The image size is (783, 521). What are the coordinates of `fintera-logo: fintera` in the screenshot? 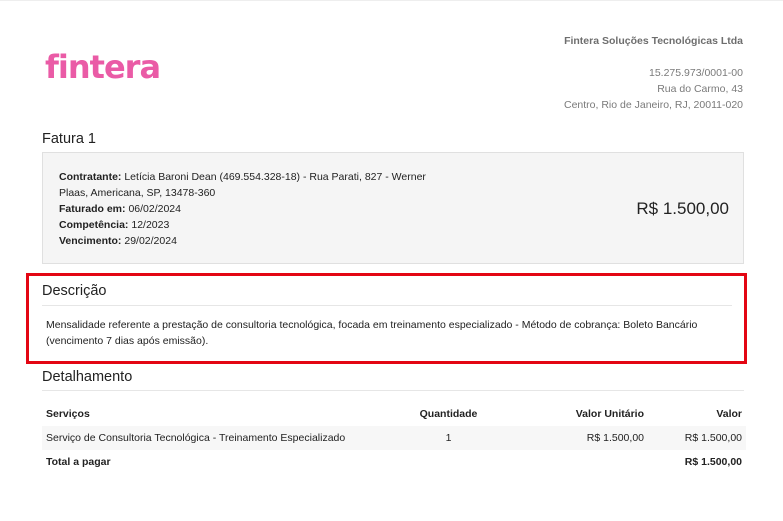 It's located at (103, 67).